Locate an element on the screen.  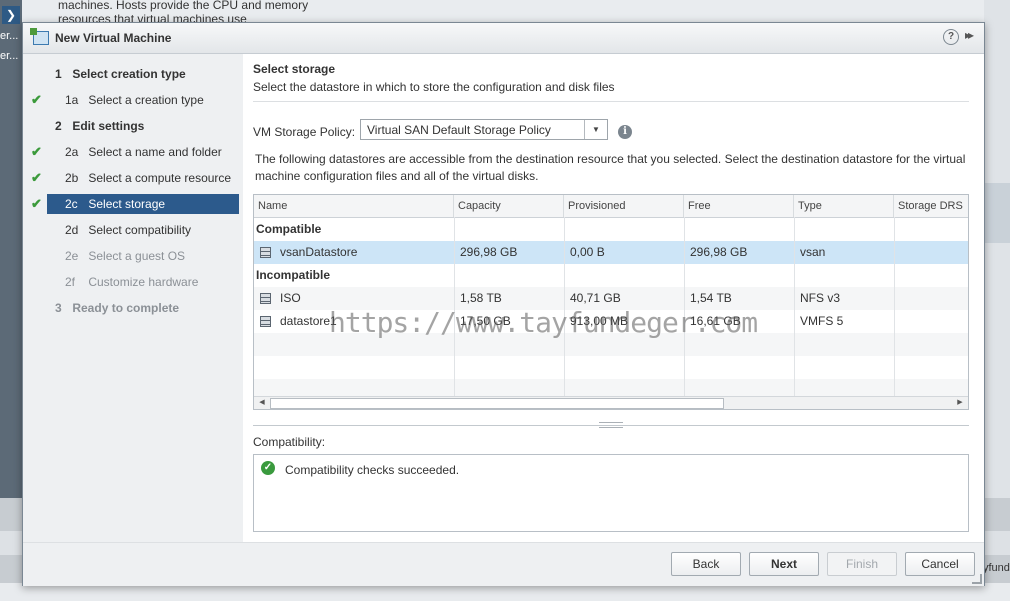
step-label: Select a compute resource is located at coordinates (160, 178).